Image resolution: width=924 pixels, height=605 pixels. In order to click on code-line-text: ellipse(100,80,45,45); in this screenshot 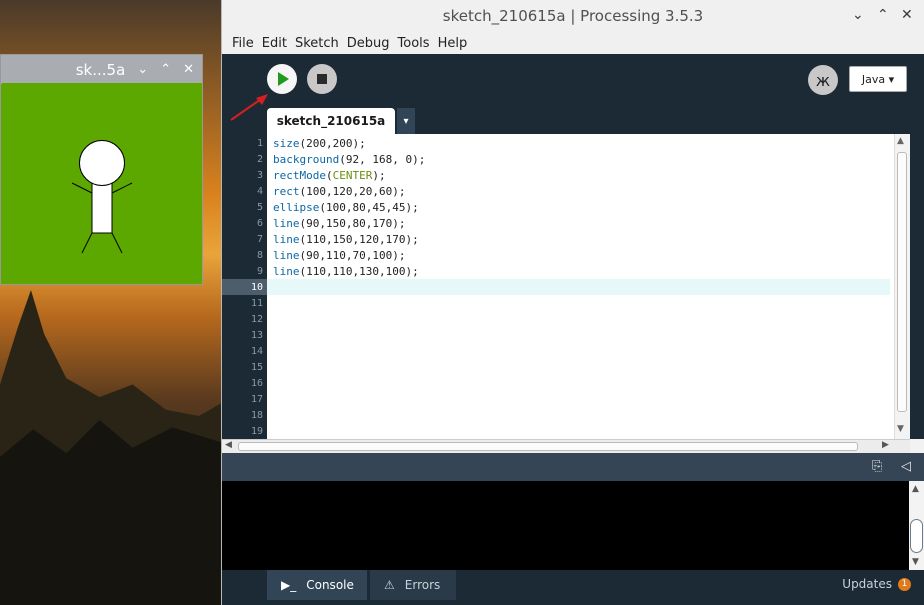, I will do `click(346, 207)`.